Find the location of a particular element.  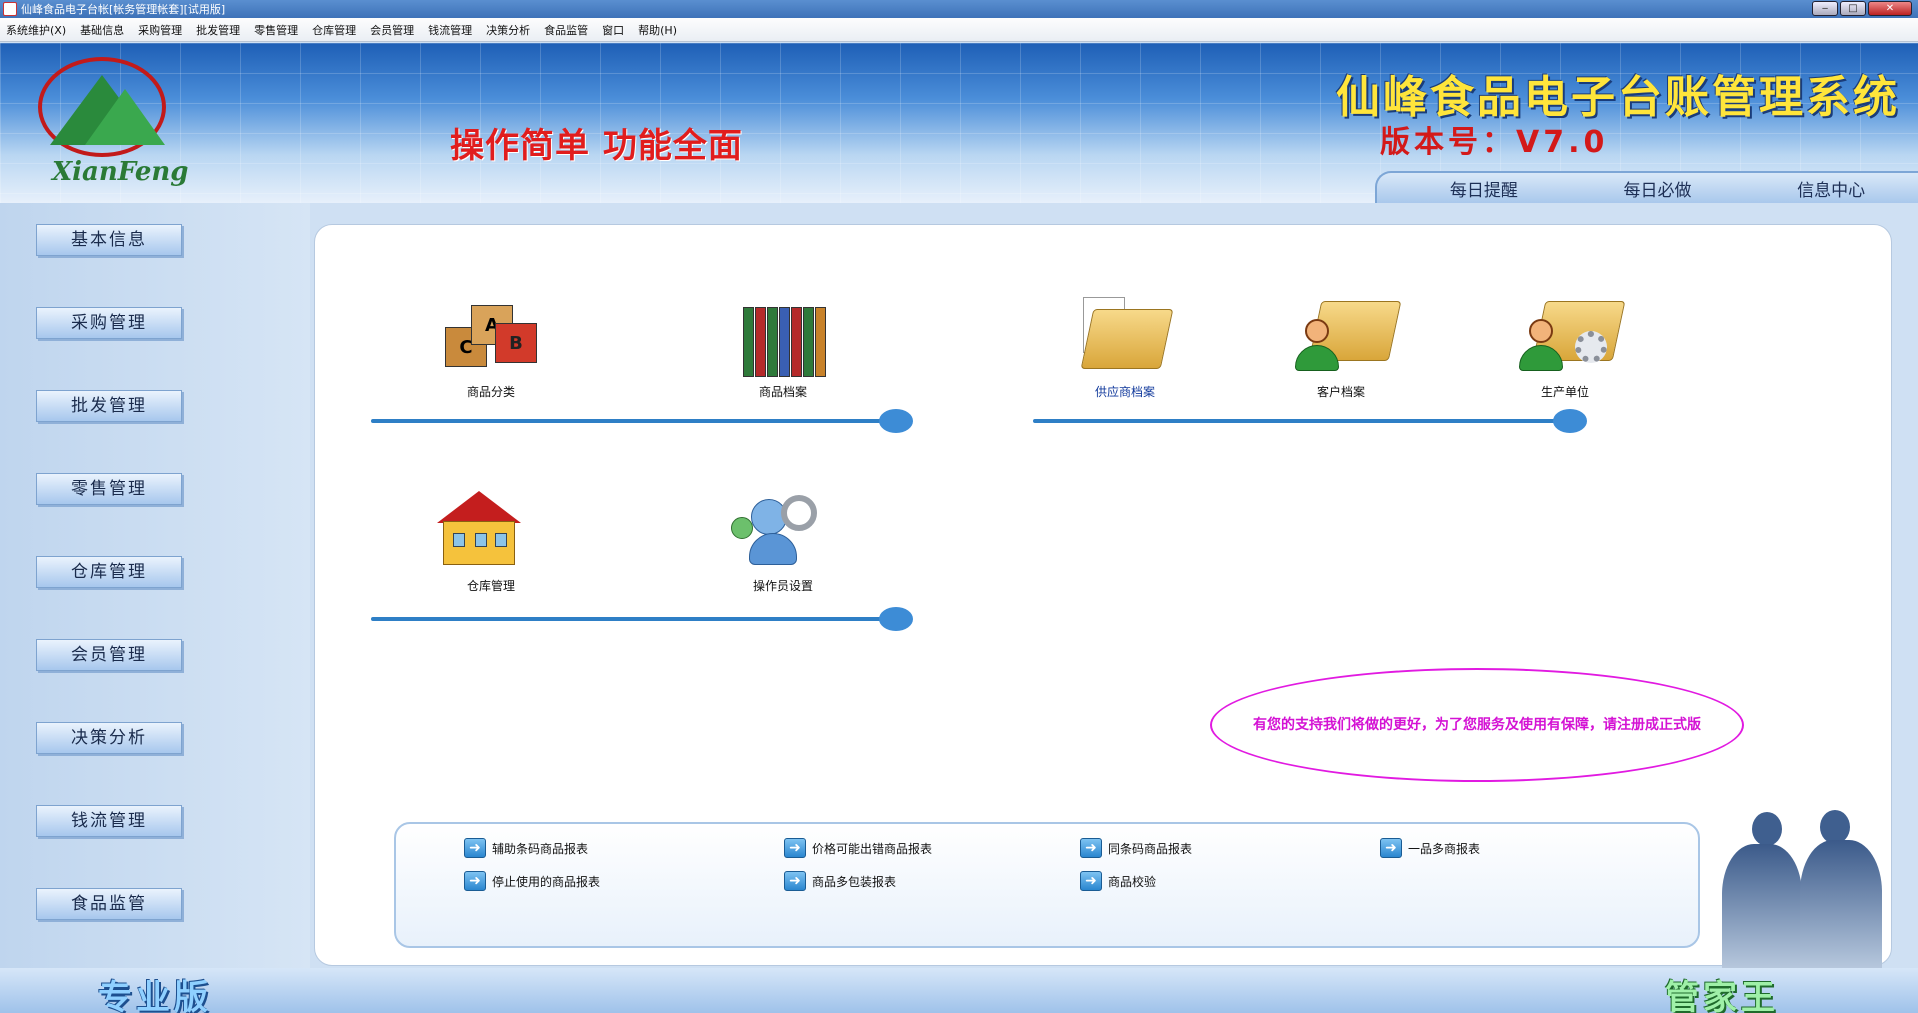

customer-folder-icon is located at coordinates (1347, 334).